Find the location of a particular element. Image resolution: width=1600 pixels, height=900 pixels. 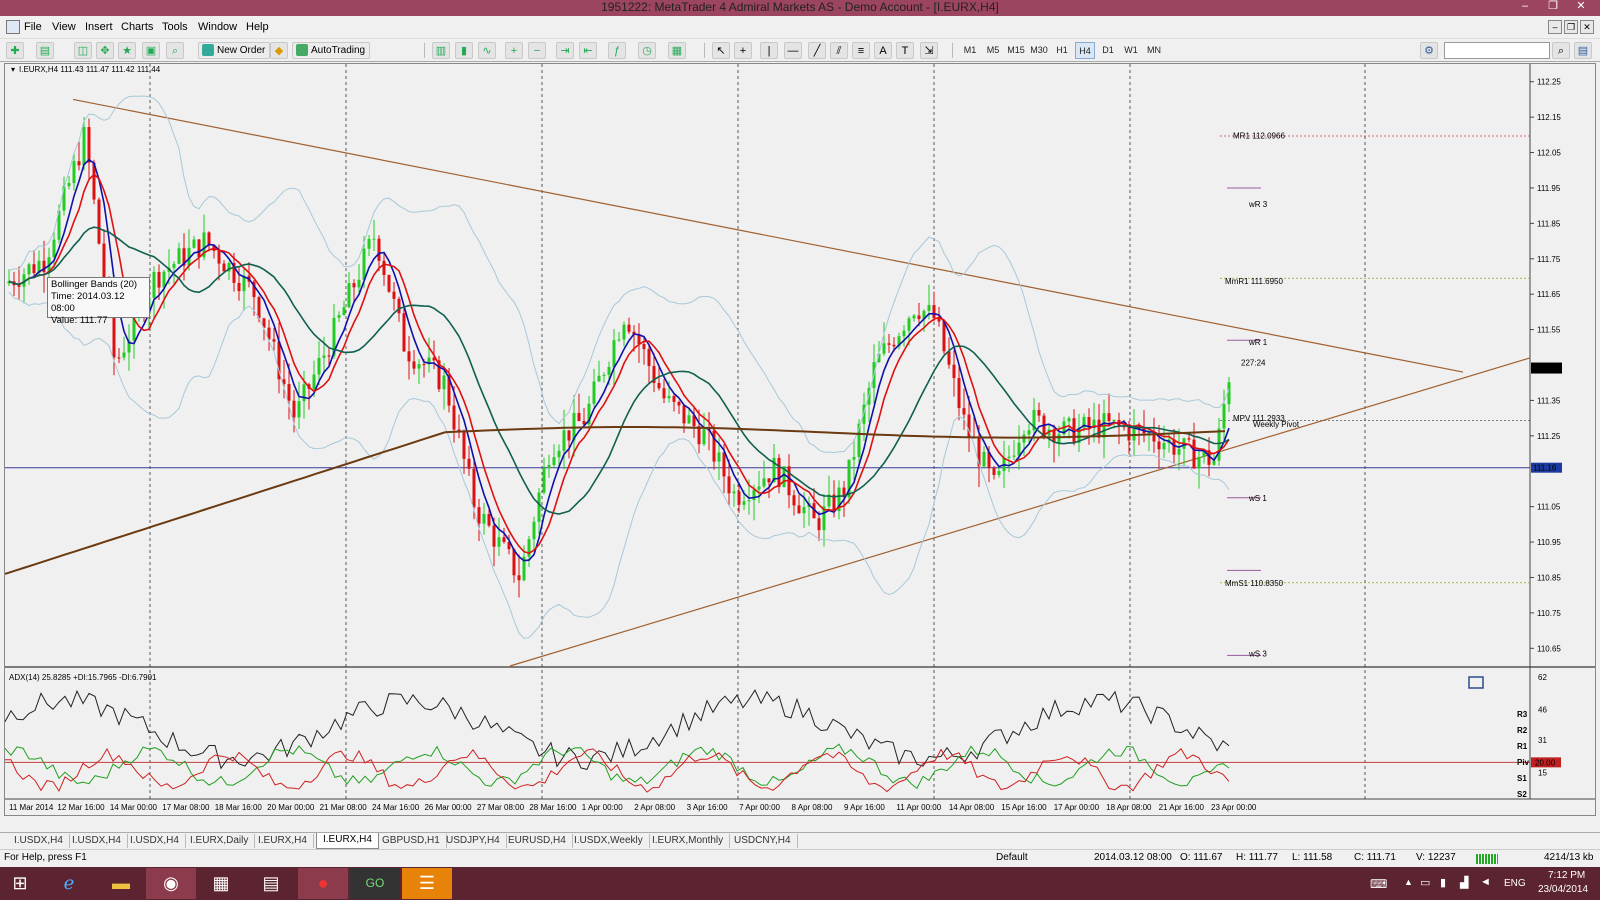

menu-insert: Insert is located at coordinates (99, 27).